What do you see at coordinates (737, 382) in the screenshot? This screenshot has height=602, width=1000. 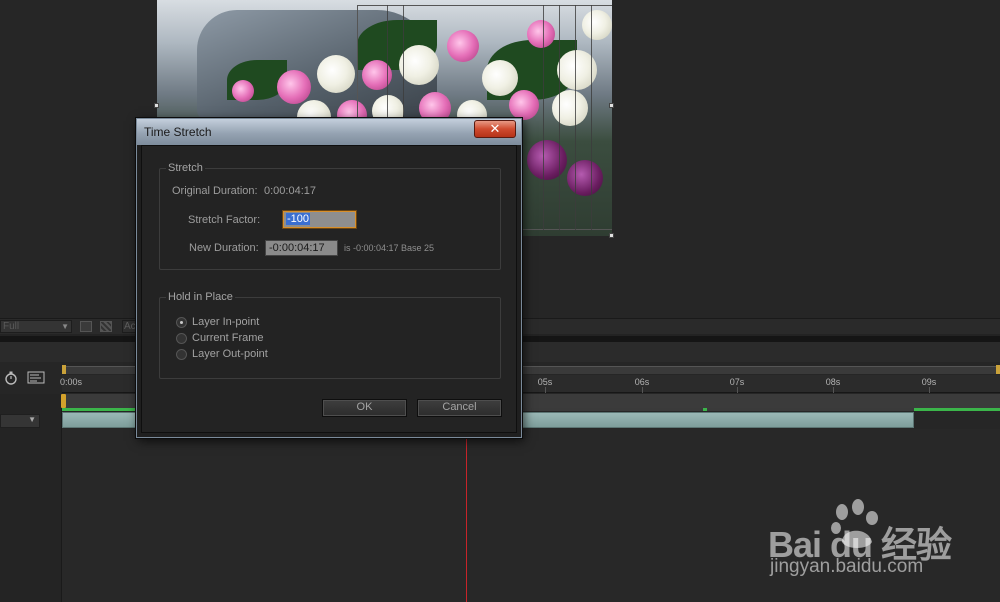 I see `tick-label: 07s` at bounding box center [737, 382].